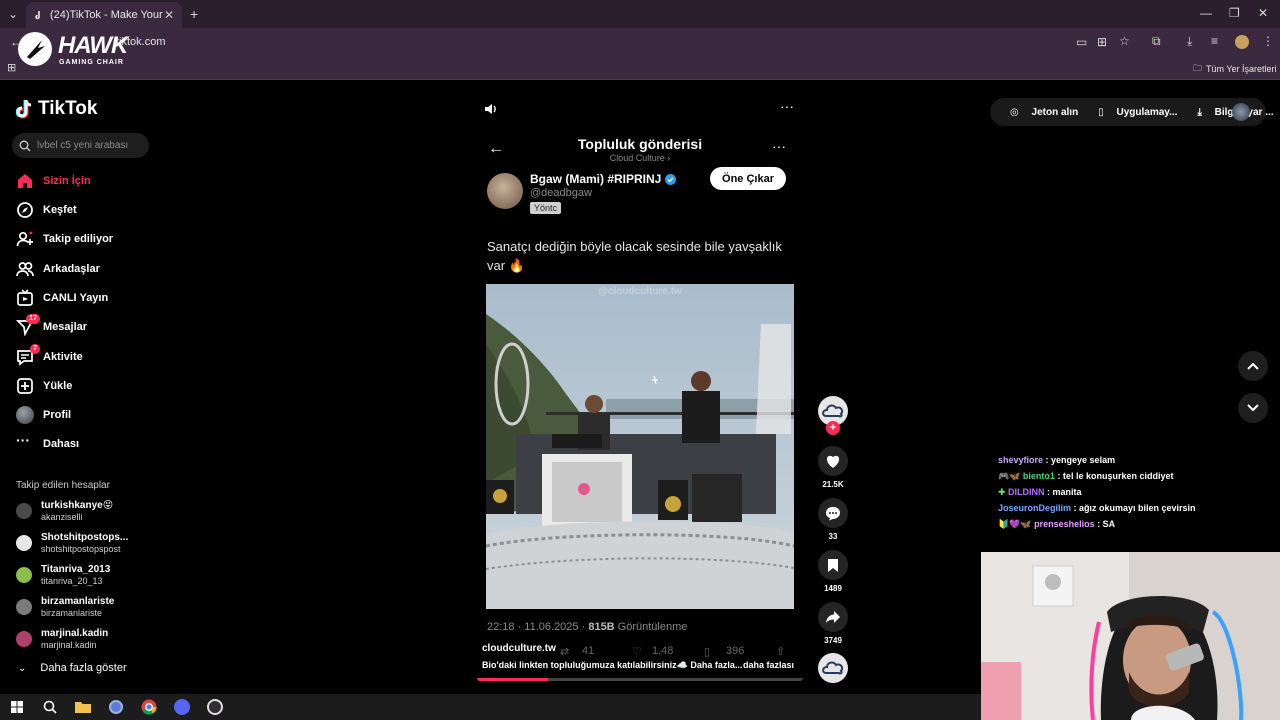  I want to click on post-image: @cloudculture.tw, so click(640, 446).